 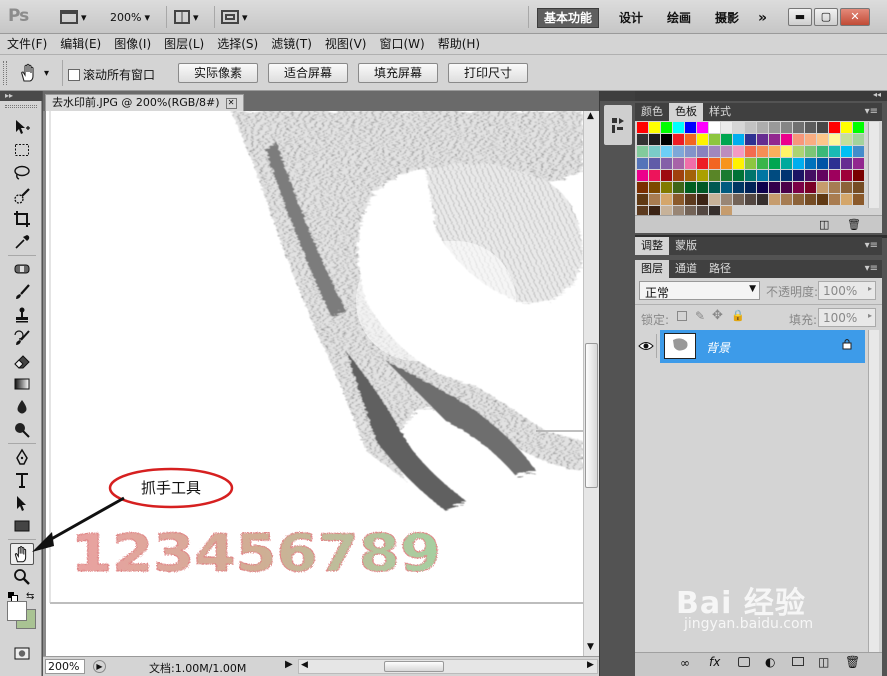 I want to click on default-colors-icon, so click(x=13, y=597).